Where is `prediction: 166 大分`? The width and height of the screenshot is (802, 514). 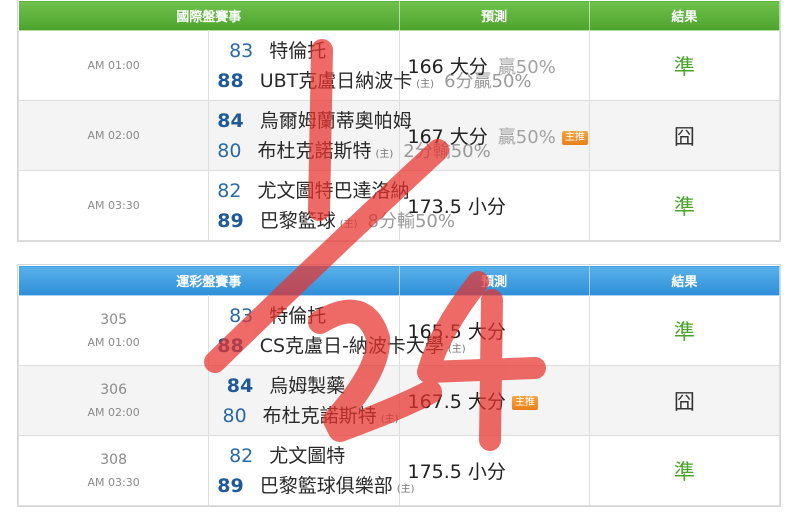
prediction: 166 大分 is located at coordinates (447, 67).